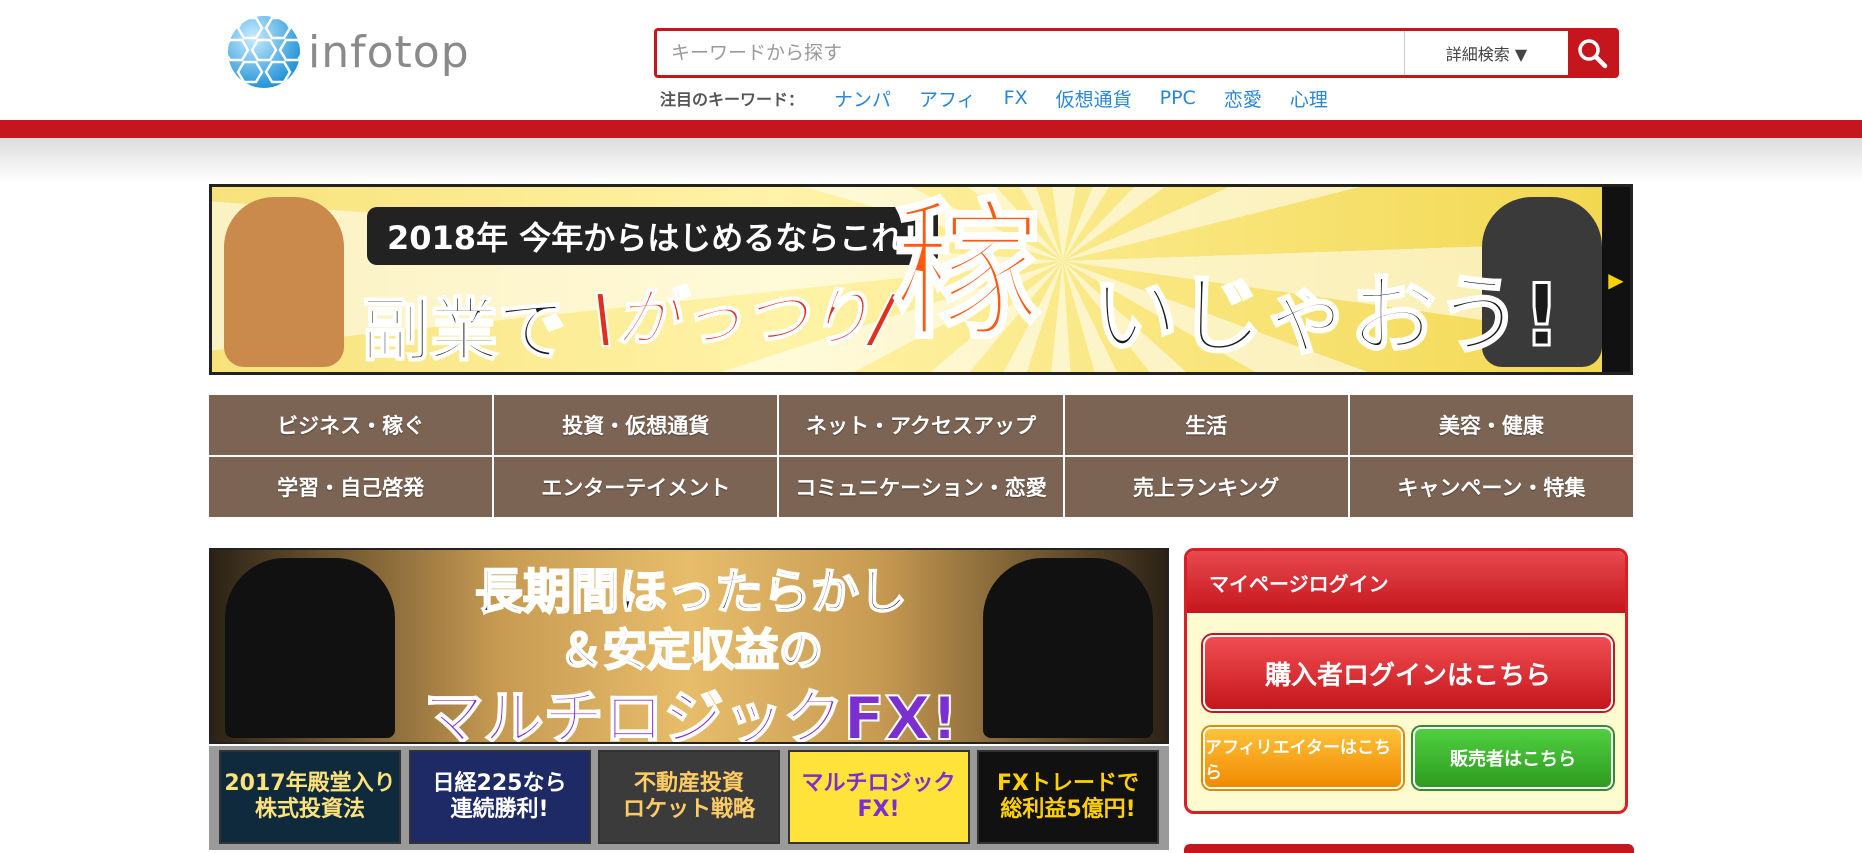  Describe the element at coordinates (1068, 797) in the screenshot. I see `promo-thumb: FXトレードで 総利益5億円!` at that location.